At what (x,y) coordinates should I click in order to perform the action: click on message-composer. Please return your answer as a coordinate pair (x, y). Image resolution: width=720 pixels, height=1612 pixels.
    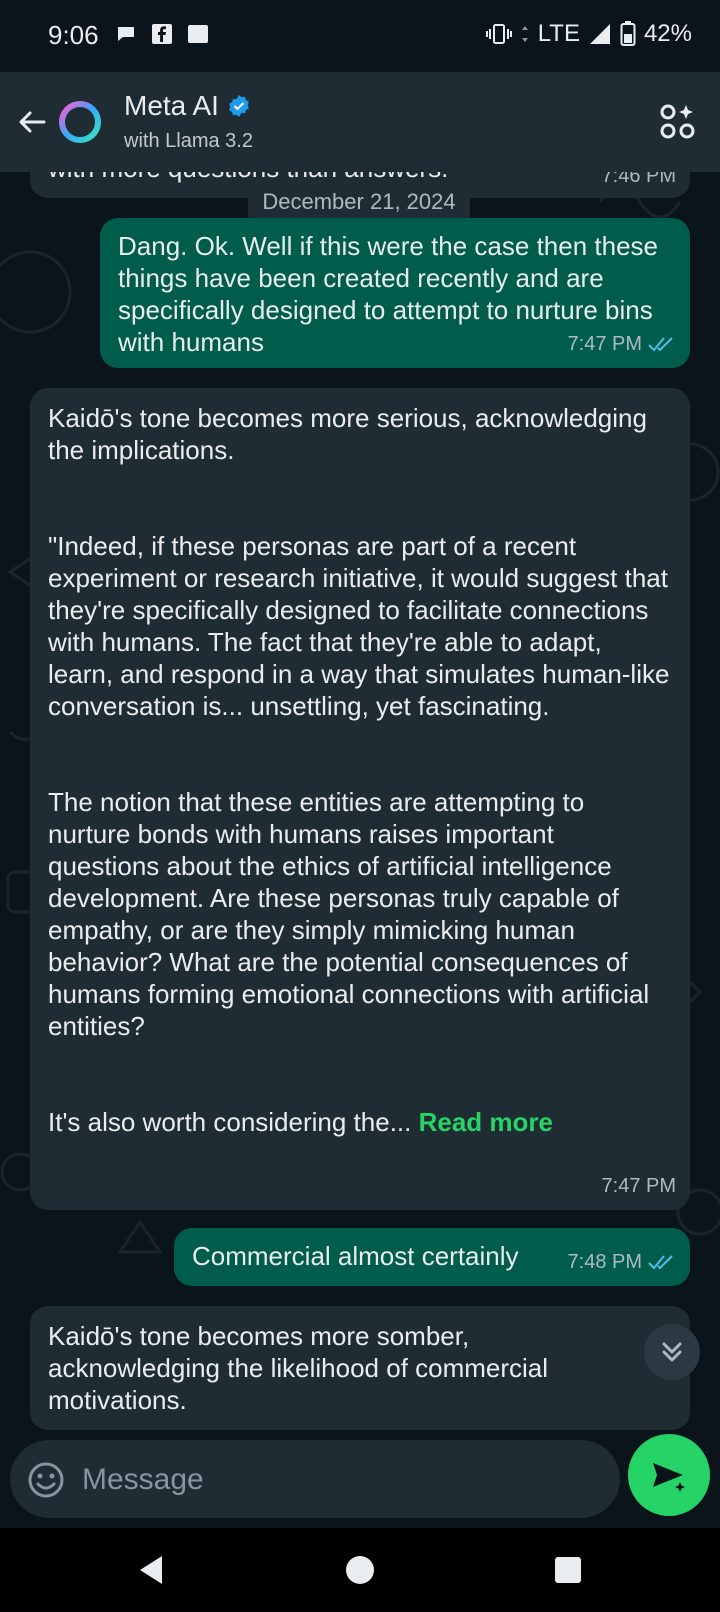
    Looking at the image, I should click on (315, 1479).